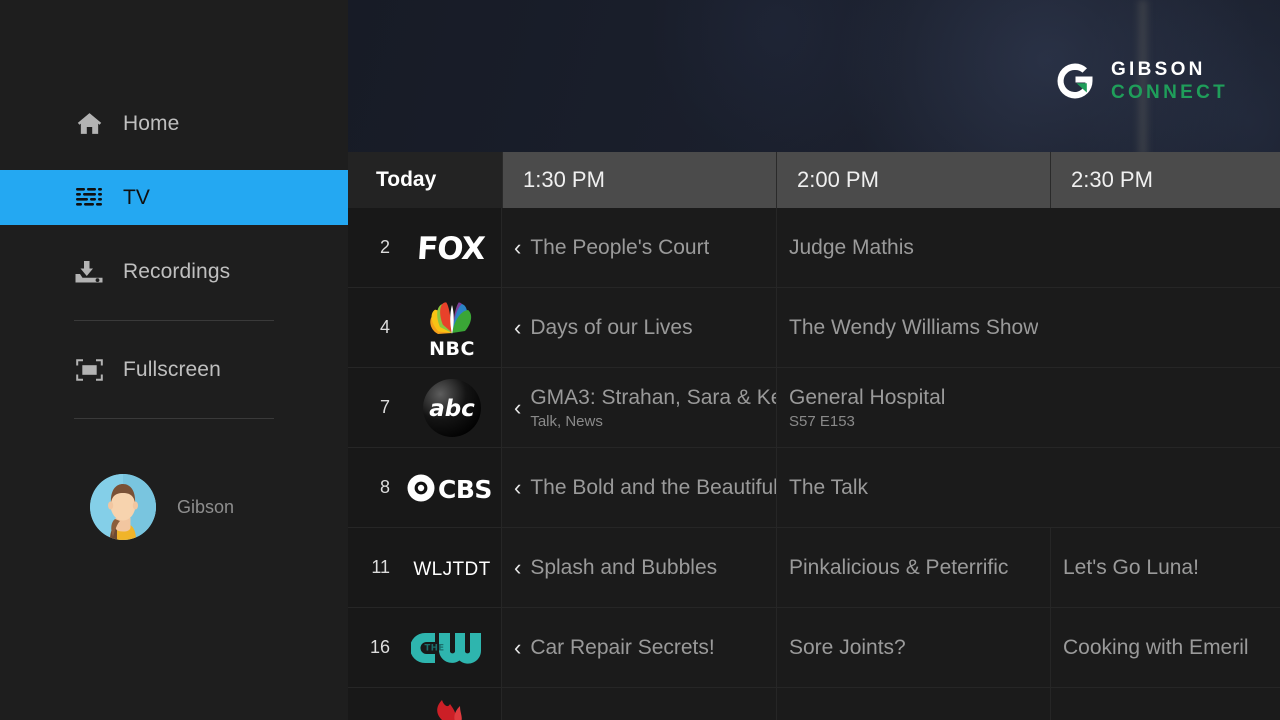 Image resolution: width=1280 pixels, height=720 pixels. I want to click on program-title: The Talk, so click(828, 487).